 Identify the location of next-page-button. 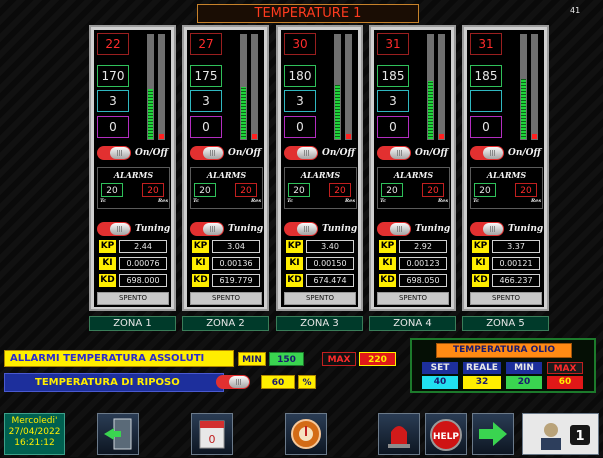
(493, 434).